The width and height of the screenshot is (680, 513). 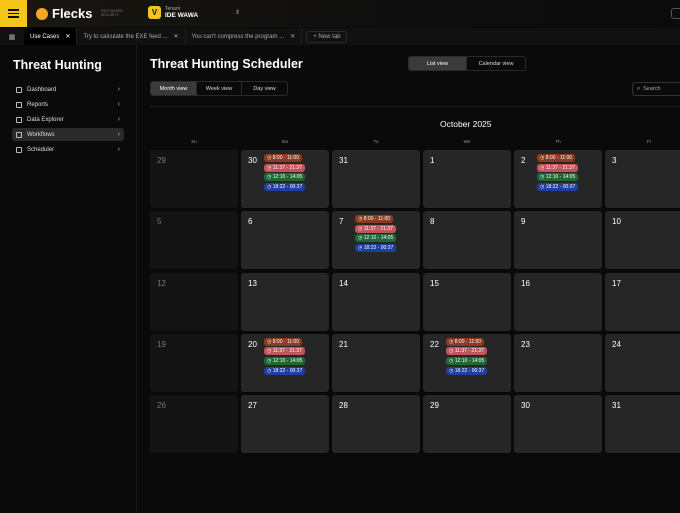 What do you see at coordinates (131, 36) in the screenshot?
I see `tab-exe-feed: Try to calculate the EXE feed ... ✕` at bounding box center [131, 36].